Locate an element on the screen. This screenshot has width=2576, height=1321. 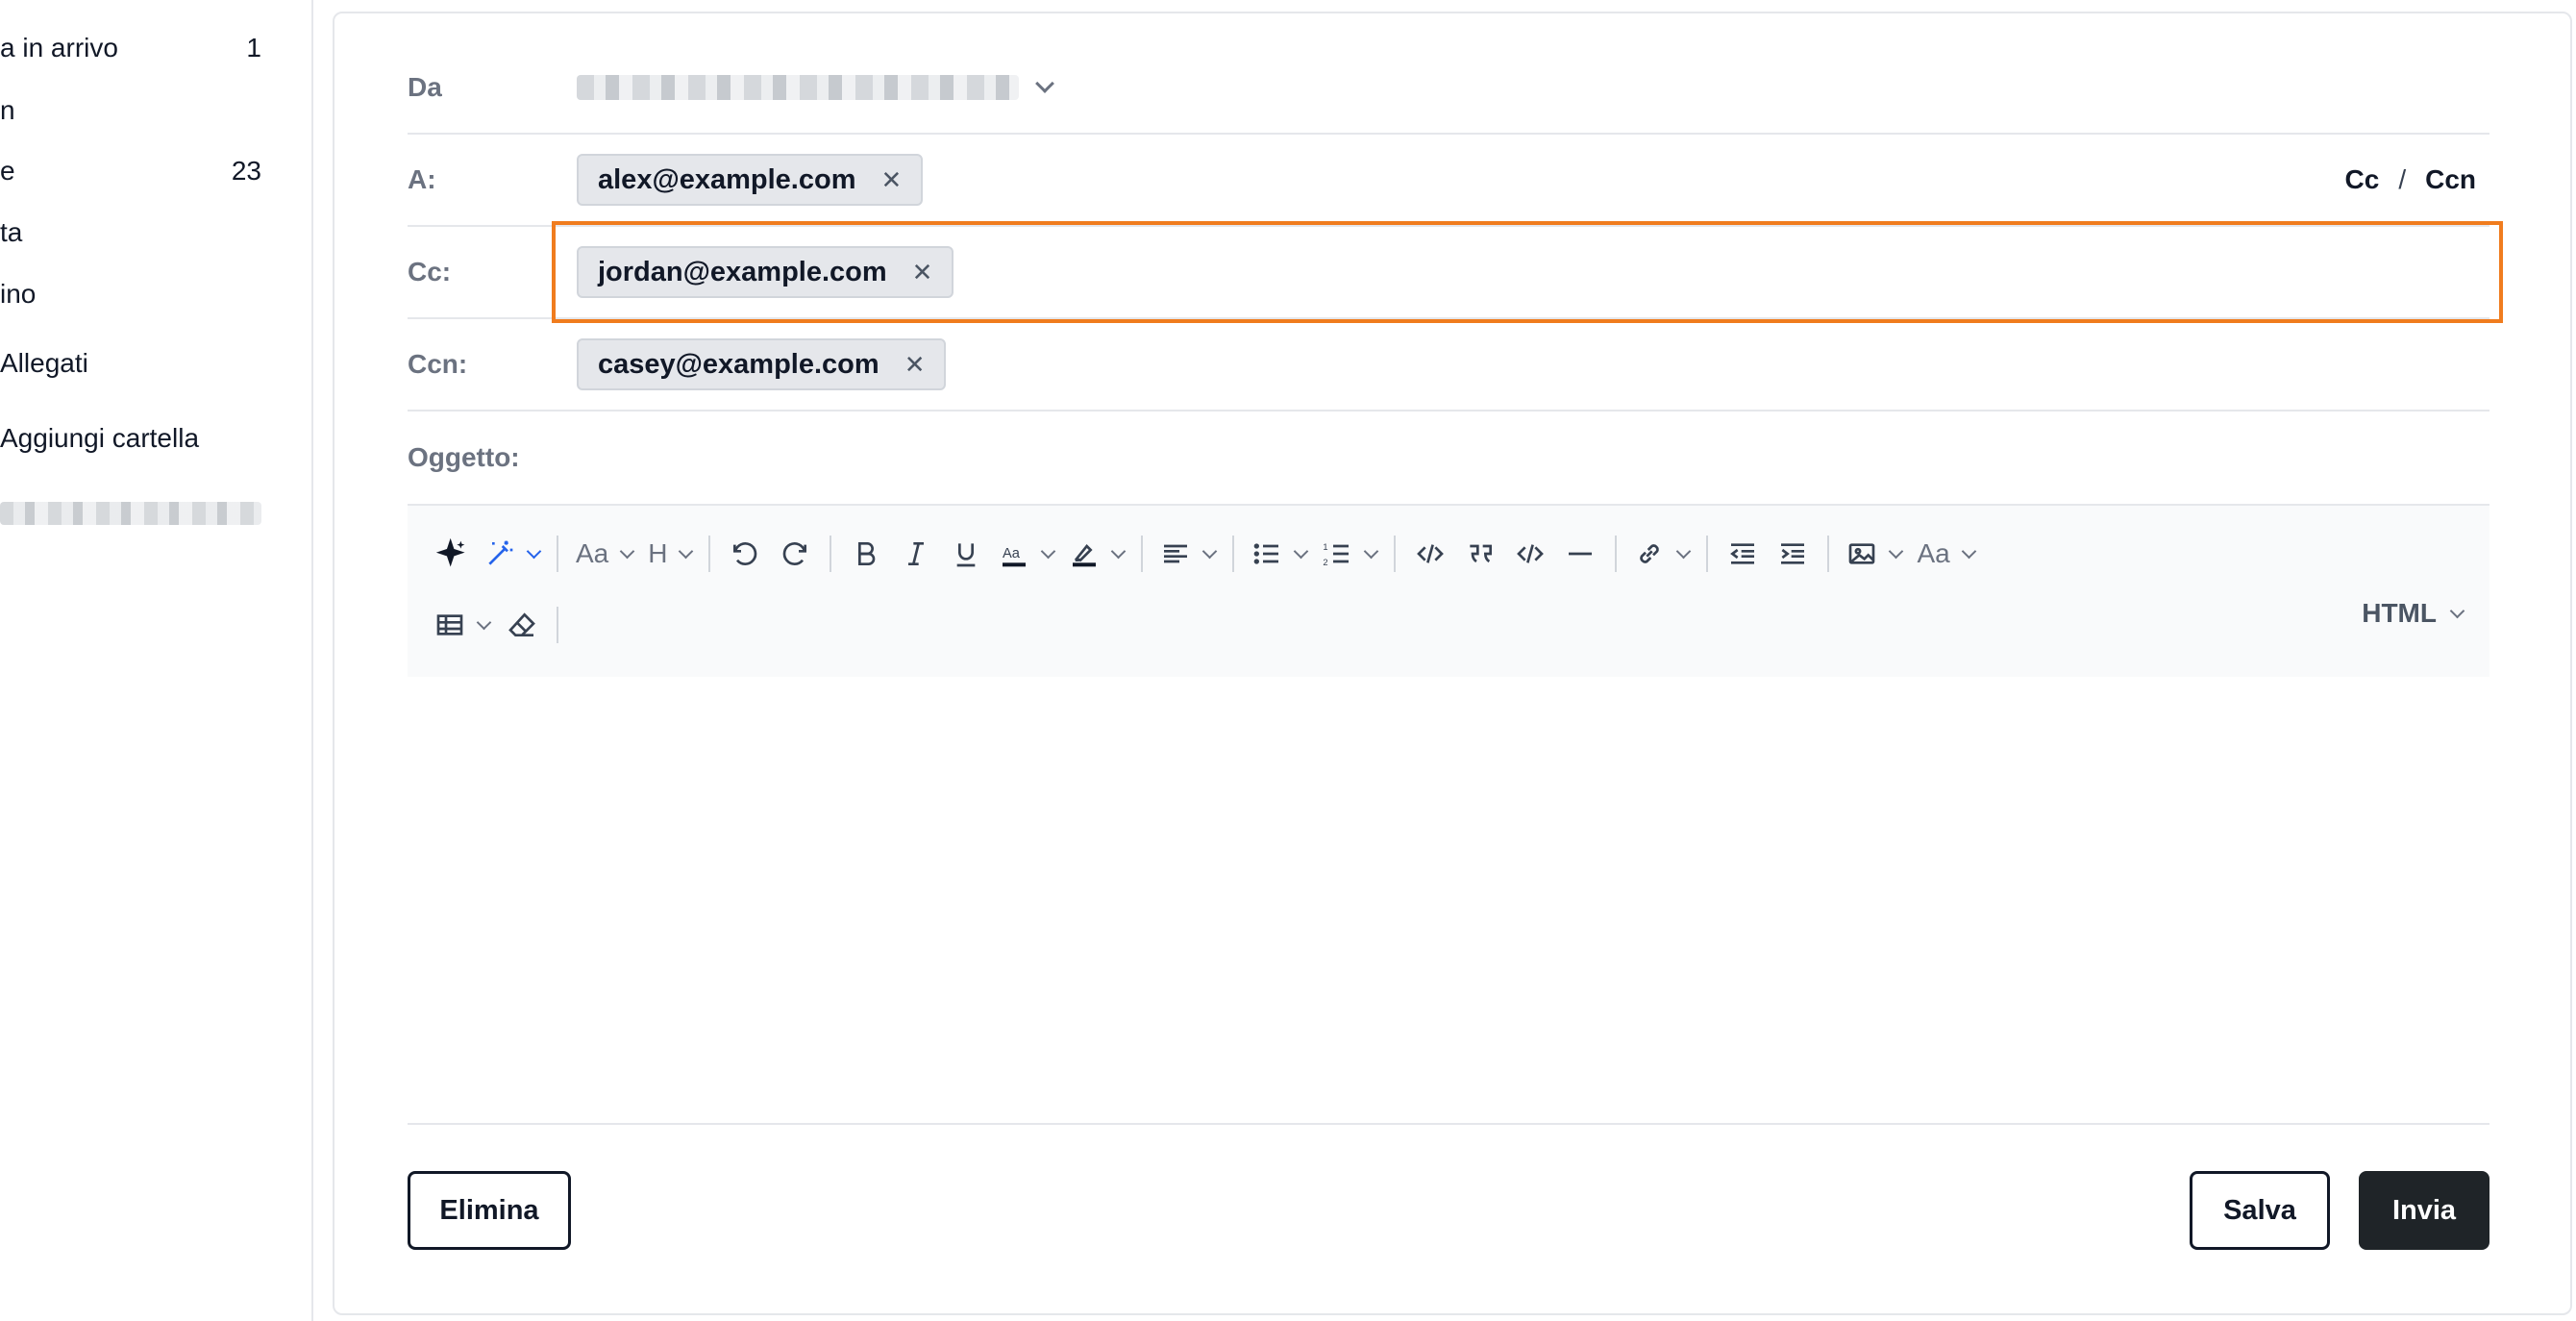
italic-button is located at coordinates (916, 554).